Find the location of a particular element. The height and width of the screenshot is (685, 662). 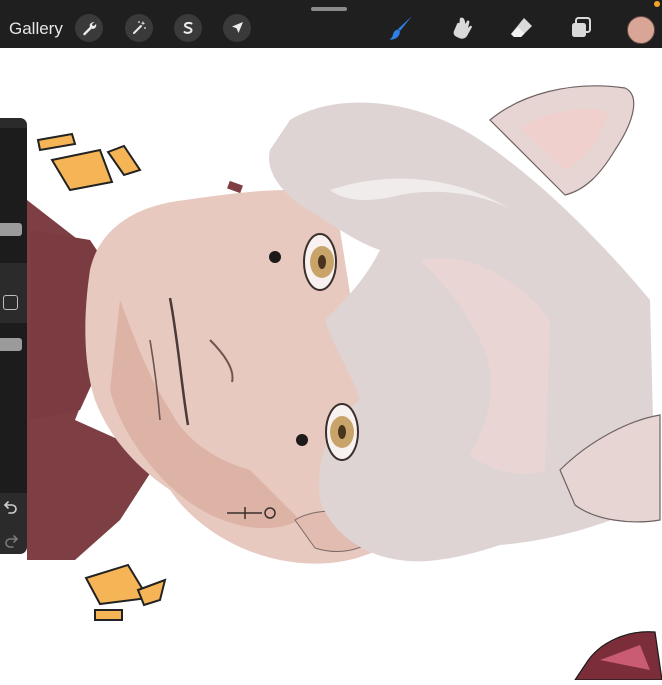

brush-tool is located at coordinates (401, 28).